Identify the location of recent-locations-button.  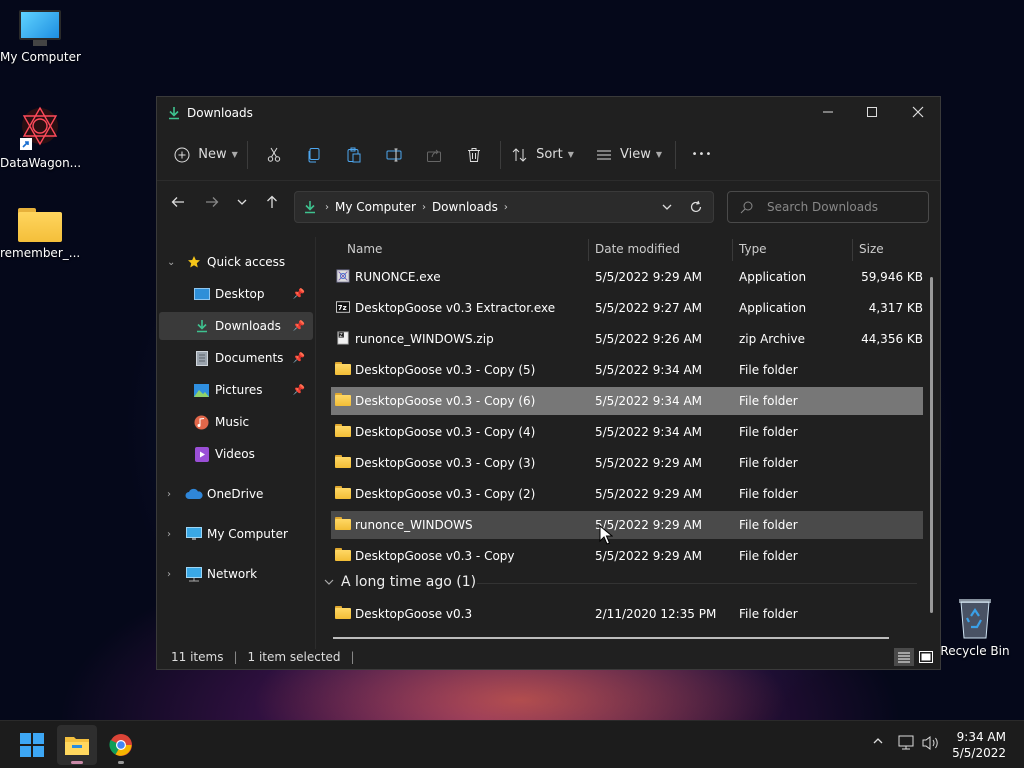
(242, 202).